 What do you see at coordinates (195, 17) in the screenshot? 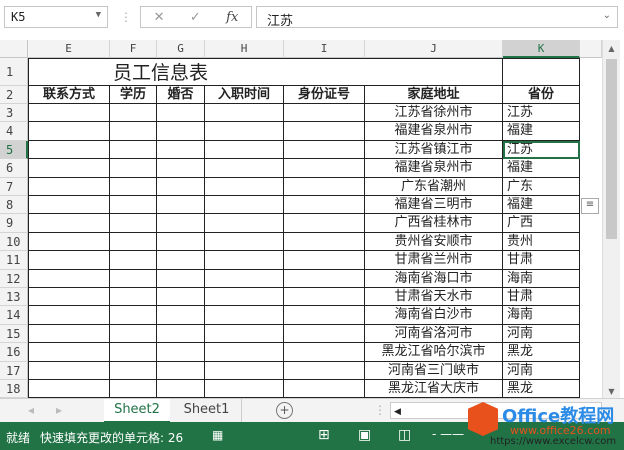
I see `enter-icon: ✓` at bounding box center [195, 17].